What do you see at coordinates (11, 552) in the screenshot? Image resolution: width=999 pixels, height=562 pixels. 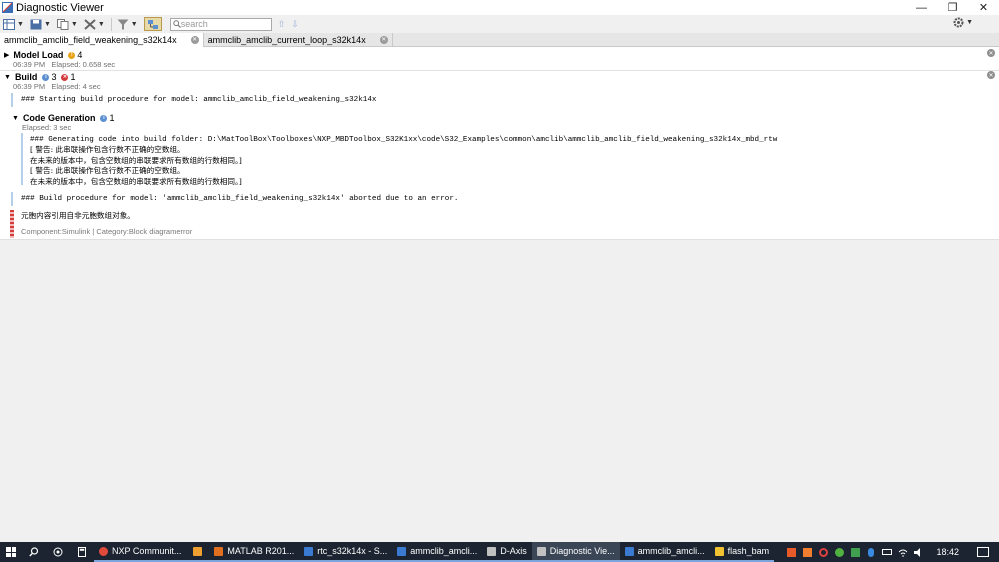 I see `start-button` at bounding box center [11, 552].